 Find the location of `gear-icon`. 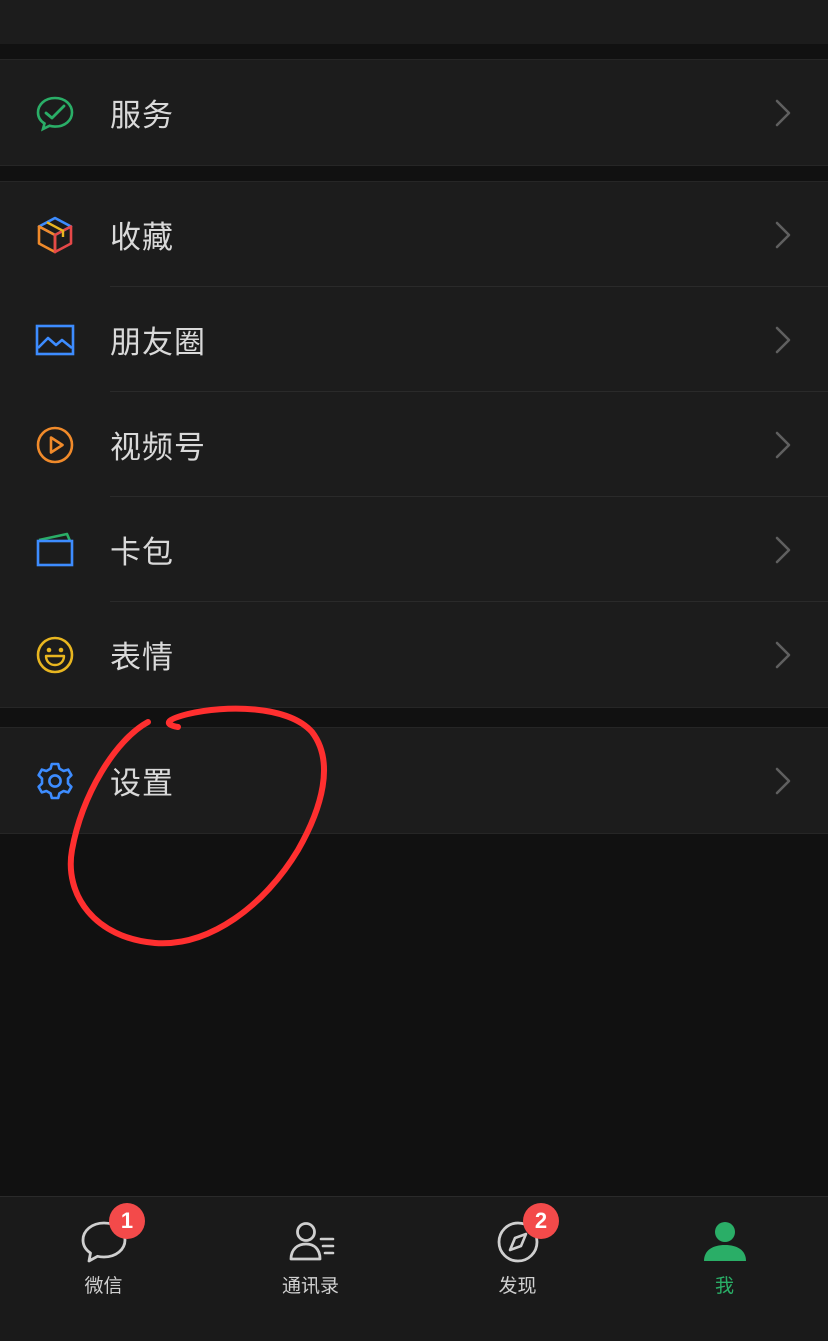

gear-icon is located at coordinates (55, 781).